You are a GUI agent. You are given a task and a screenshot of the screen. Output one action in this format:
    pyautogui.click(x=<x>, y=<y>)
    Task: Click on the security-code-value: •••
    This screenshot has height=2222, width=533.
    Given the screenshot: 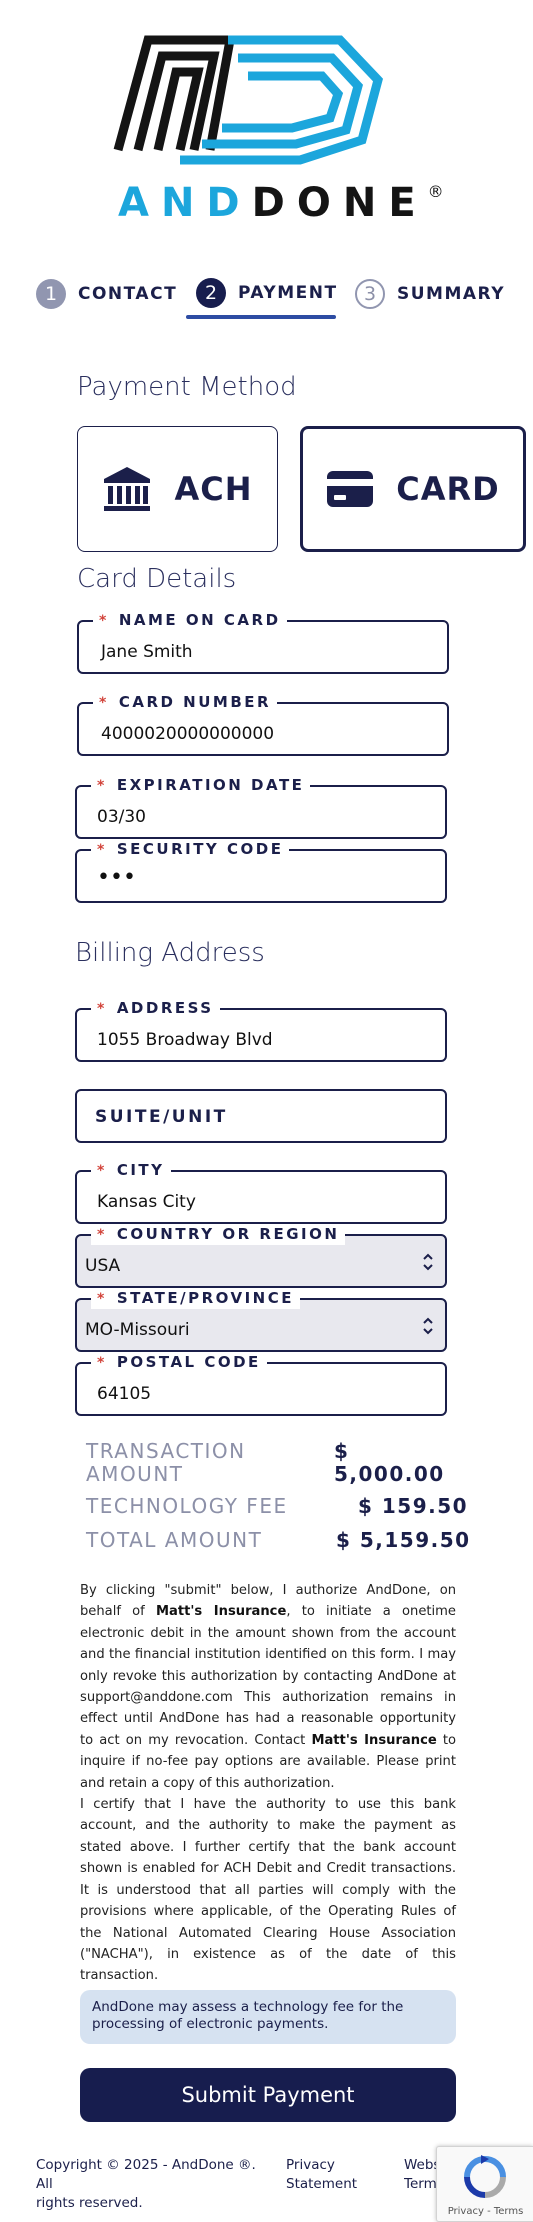 What is the action you would take?
    pyautogui.click(x=116, y=877)
    